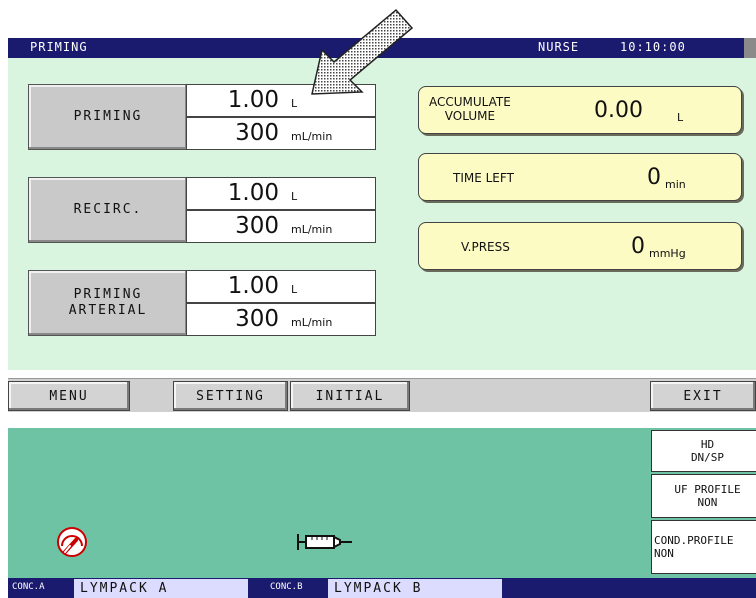 This screenshot has height=598, width=756. Describe the element at coordinates (326, 542) in the screenshot. I see `syringe-icon` at that location.